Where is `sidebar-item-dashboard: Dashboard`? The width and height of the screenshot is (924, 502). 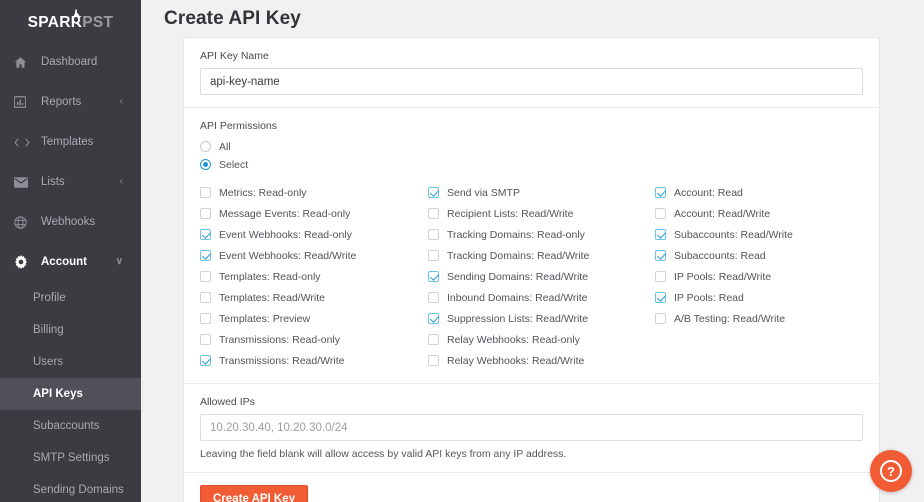
sidebar-item-dashboard: Dashboard is located at coordinates (70, 62).